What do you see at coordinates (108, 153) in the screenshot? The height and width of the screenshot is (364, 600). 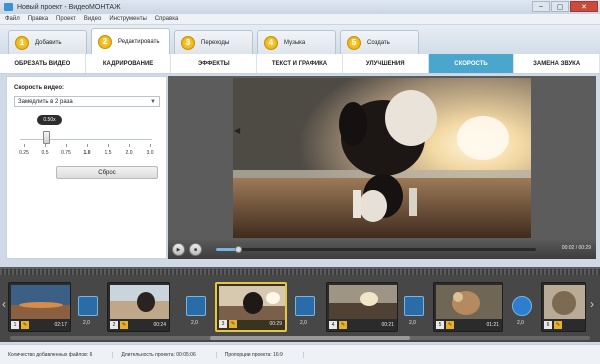 I see `slider-tick-label: 1.5` at bounding box center [108, 153].